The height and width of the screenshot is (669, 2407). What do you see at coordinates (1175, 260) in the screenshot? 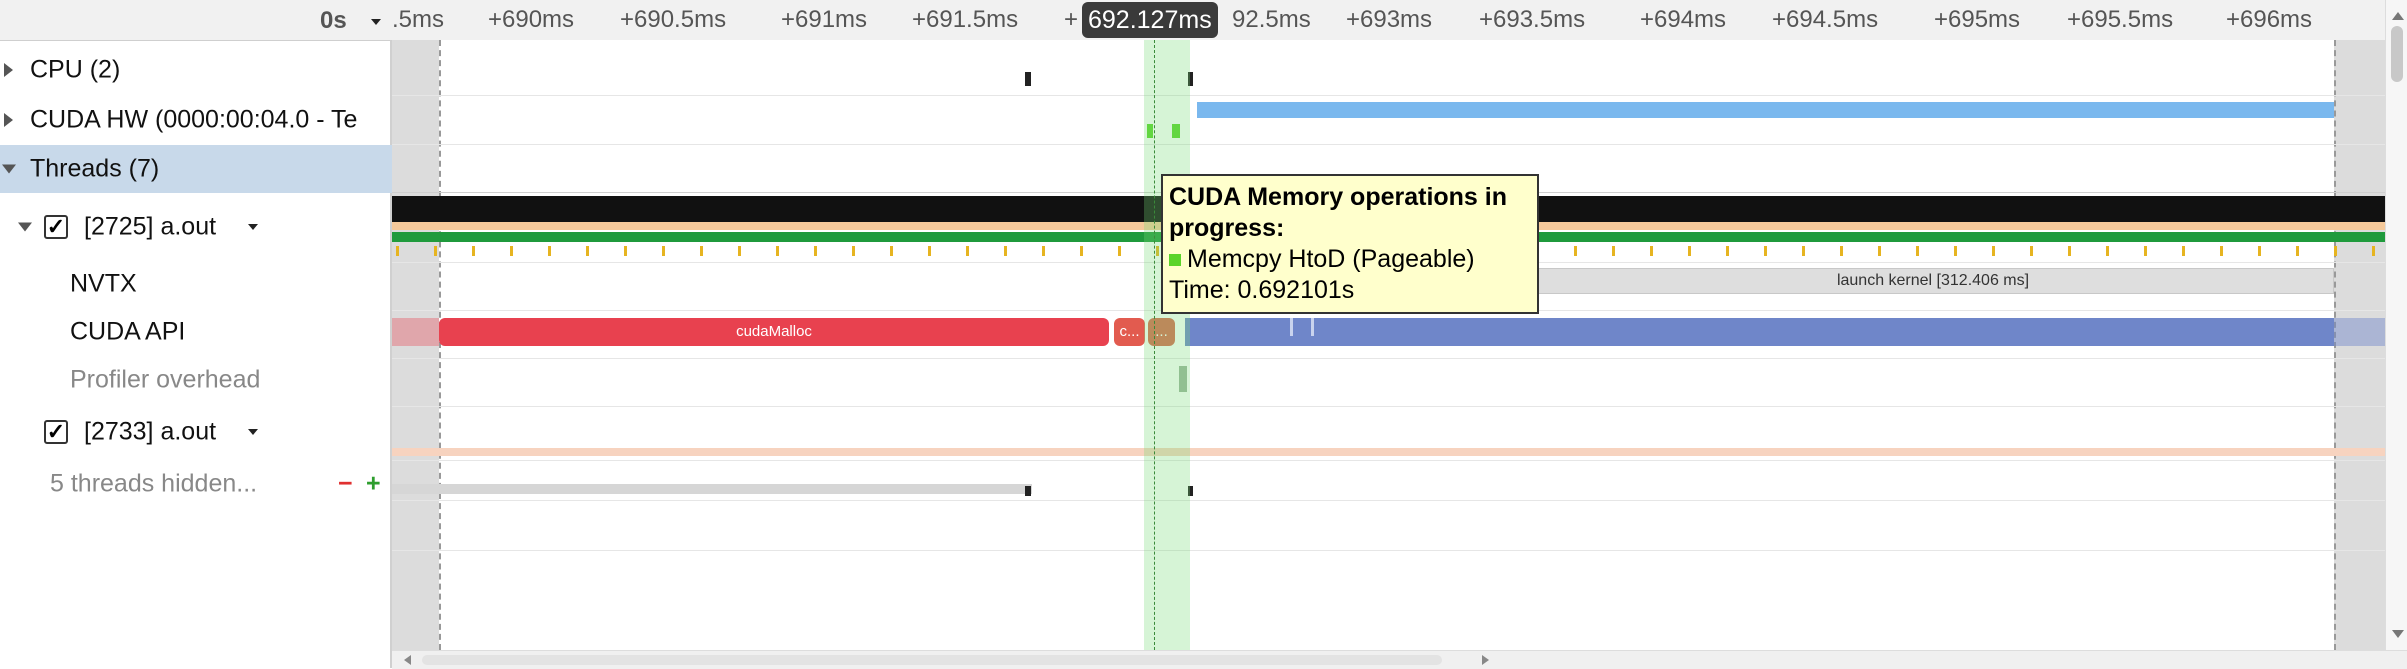
I see `memcpy-color-swatch` at bounding box center [1175, 260].